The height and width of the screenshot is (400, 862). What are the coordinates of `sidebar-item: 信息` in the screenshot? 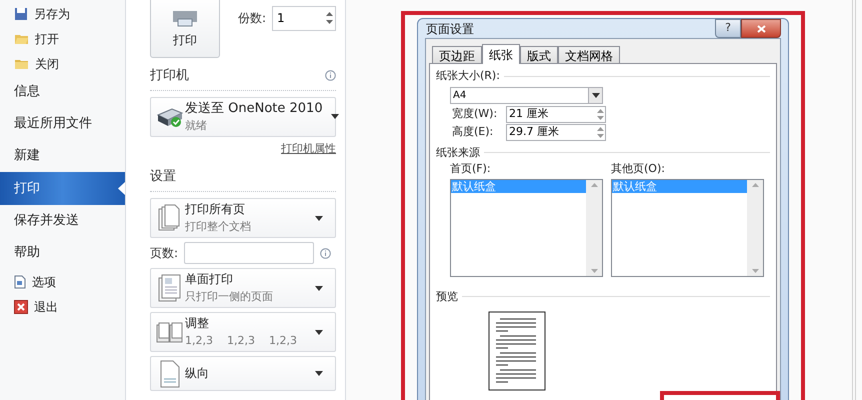 It's located at (62, 92).